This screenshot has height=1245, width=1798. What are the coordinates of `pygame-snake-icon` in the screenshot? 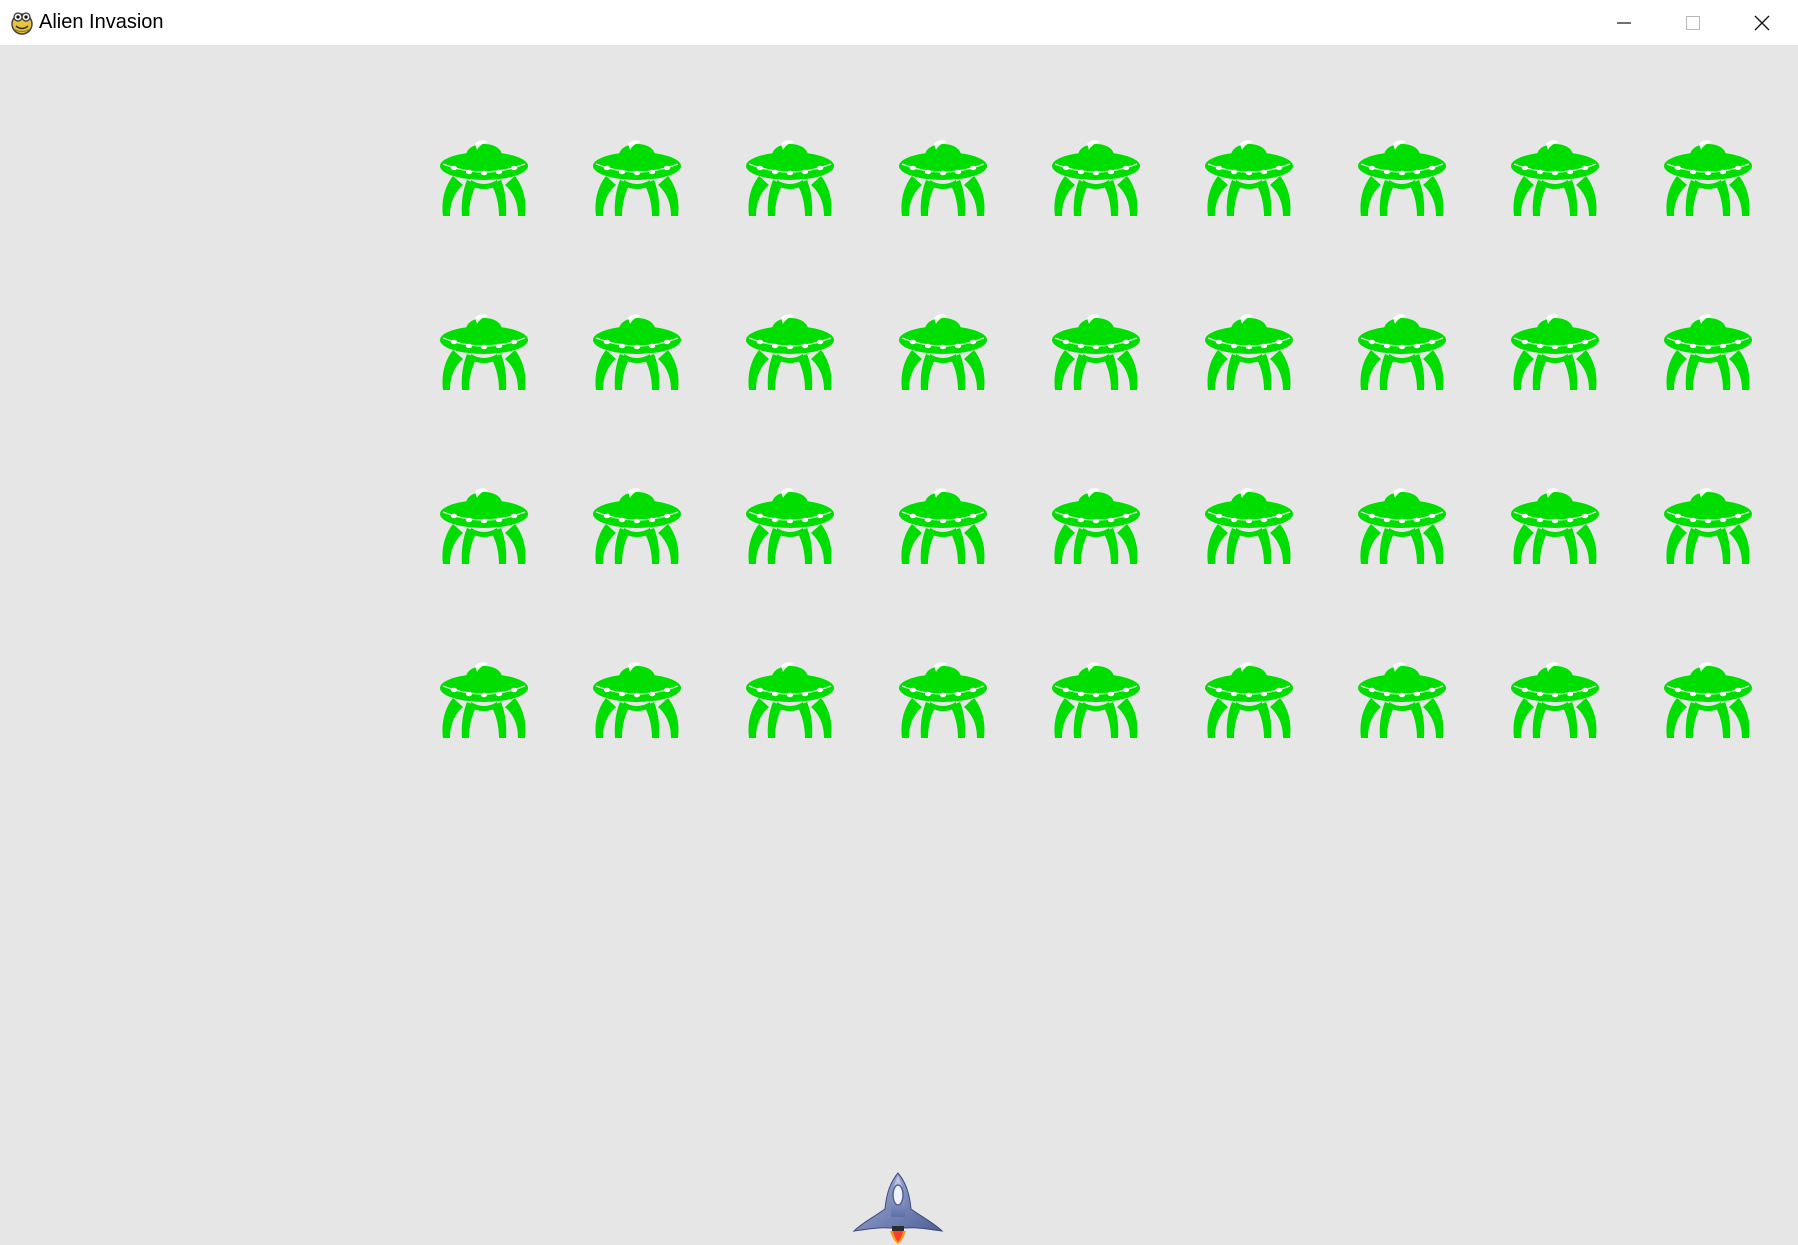 It's located at (22, 23).